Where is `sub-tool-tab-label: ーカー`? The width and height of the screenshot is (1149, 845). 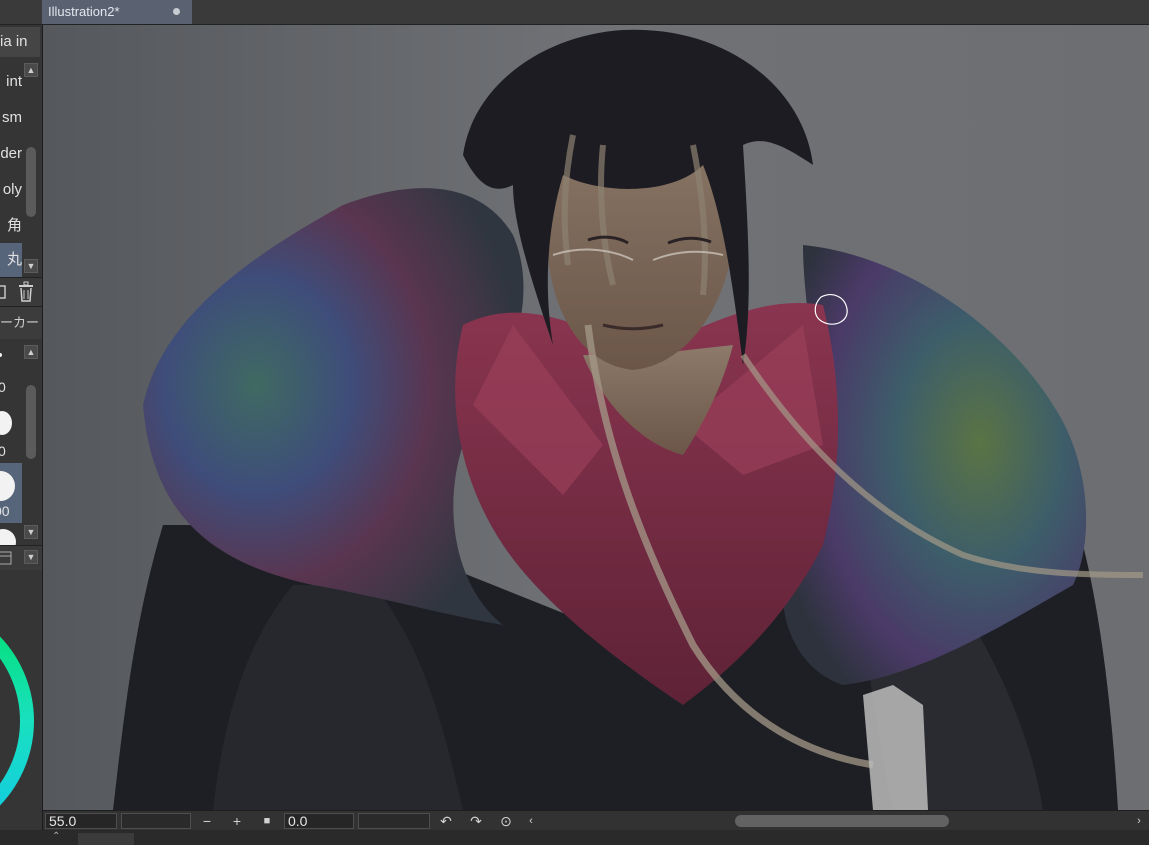 sub-tool-tab-label: ーカー is located at coordinates (20, 322).